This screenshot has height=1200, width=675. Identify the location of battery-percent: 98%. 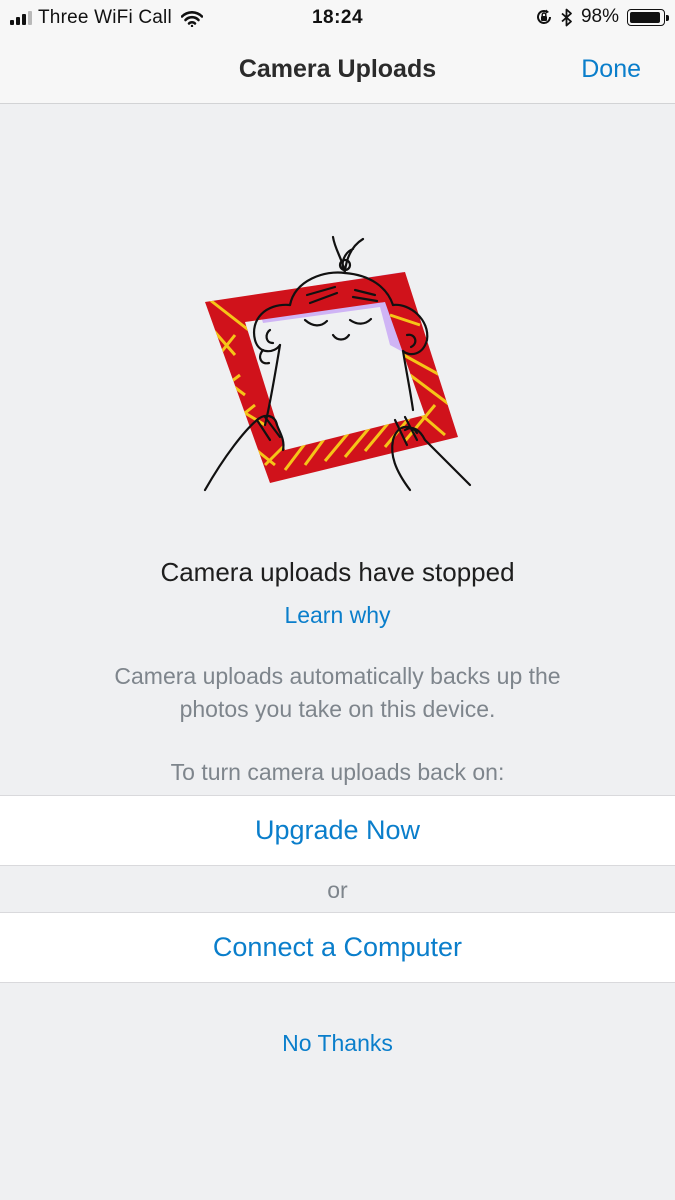
(599, 16).